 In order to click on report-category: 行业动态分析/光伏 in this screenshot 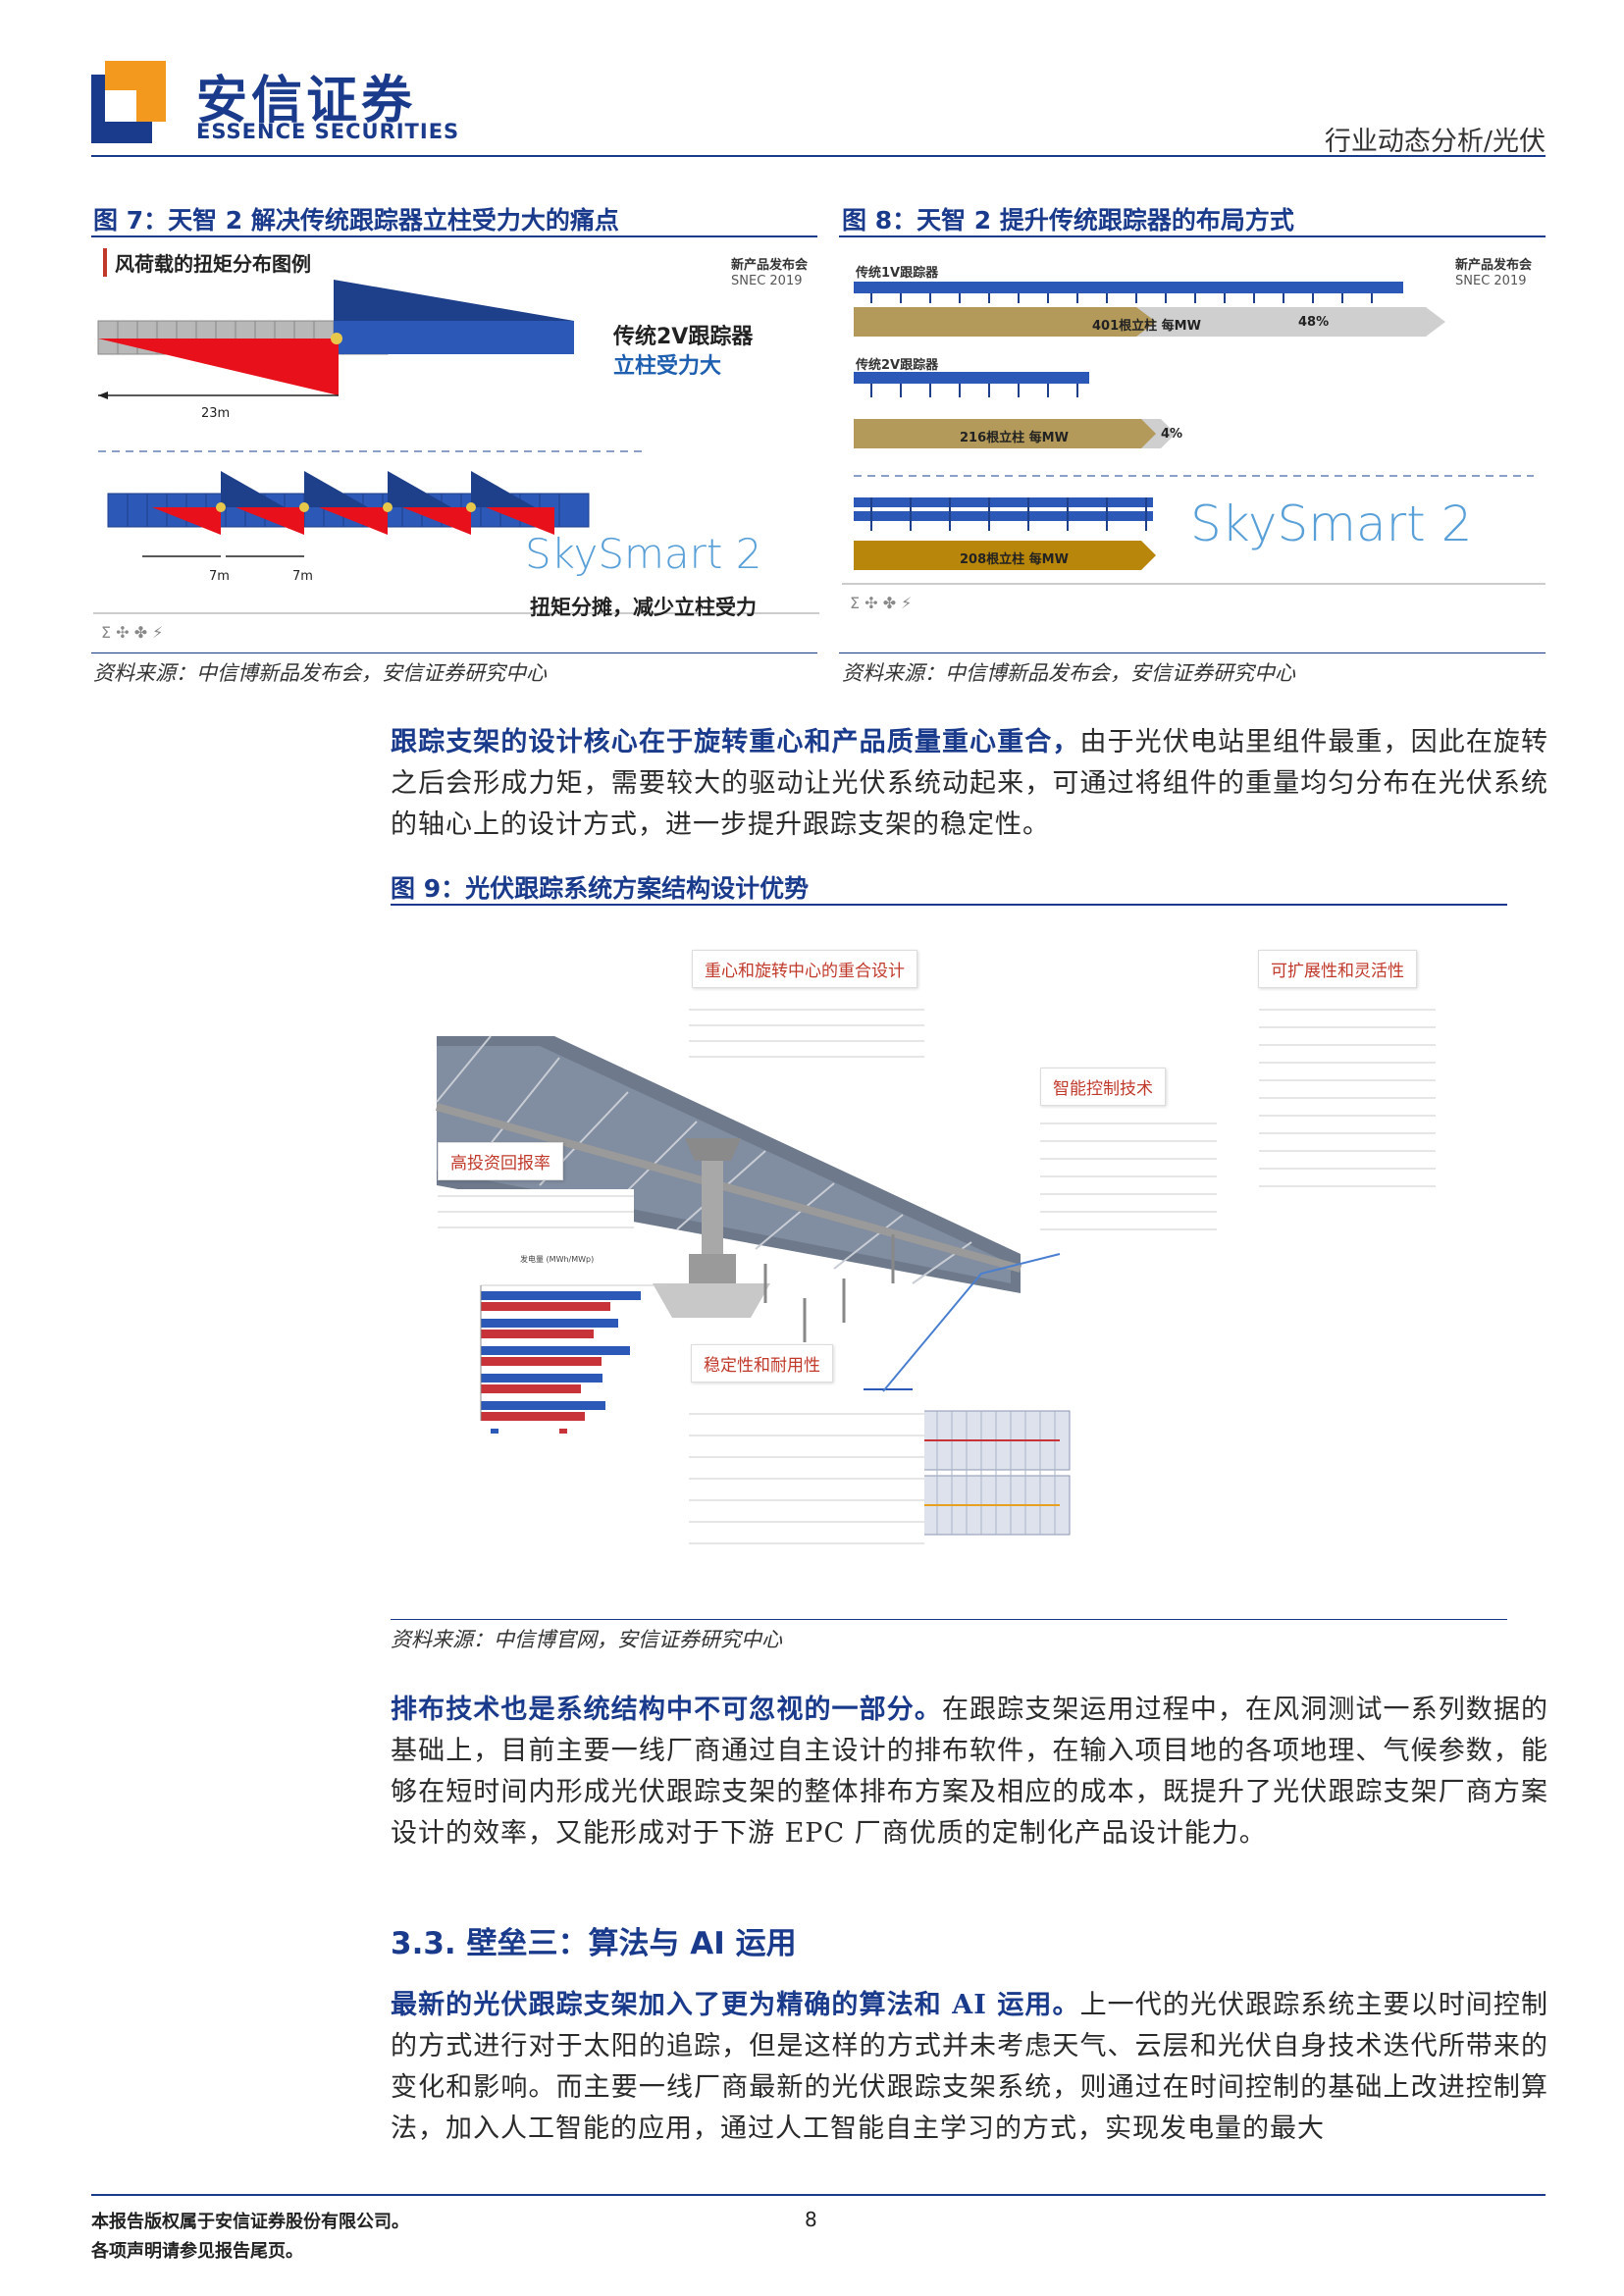, I will do `click(1434, 142)`.